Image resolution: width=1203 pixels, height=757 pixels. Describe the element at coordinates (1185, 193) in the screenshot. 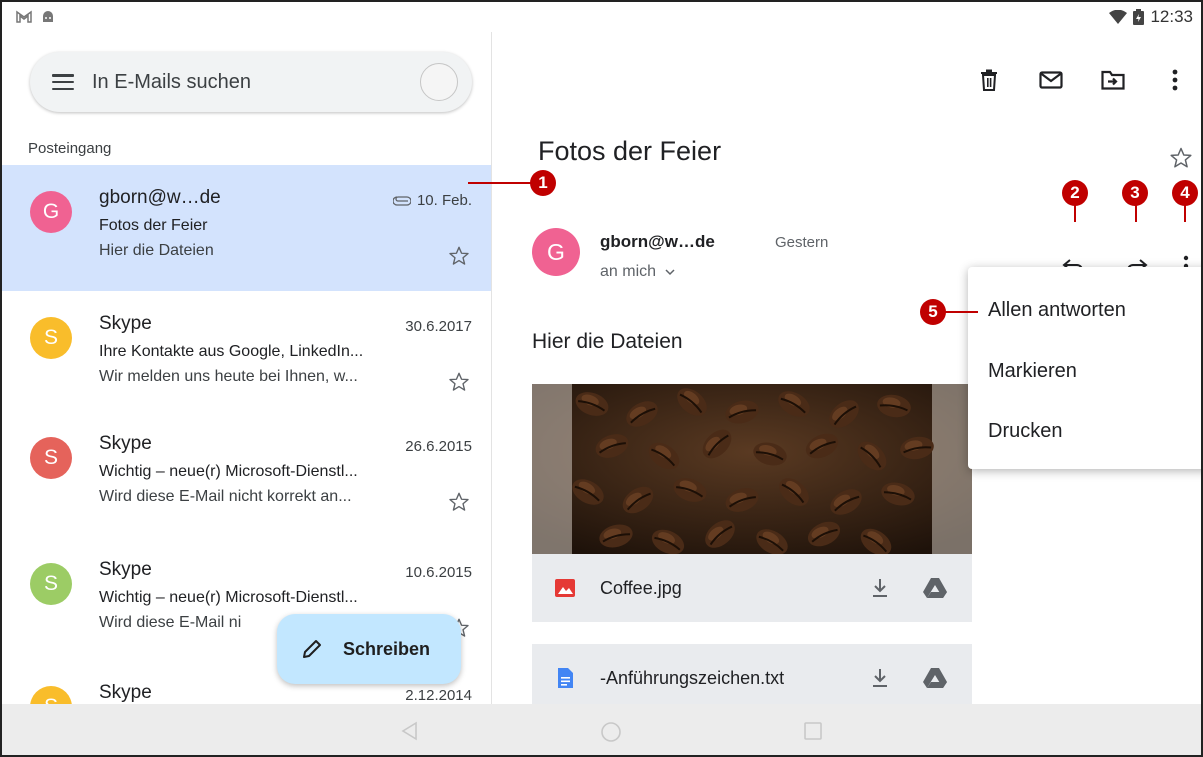

I see `callout-marker: 4` at that location.